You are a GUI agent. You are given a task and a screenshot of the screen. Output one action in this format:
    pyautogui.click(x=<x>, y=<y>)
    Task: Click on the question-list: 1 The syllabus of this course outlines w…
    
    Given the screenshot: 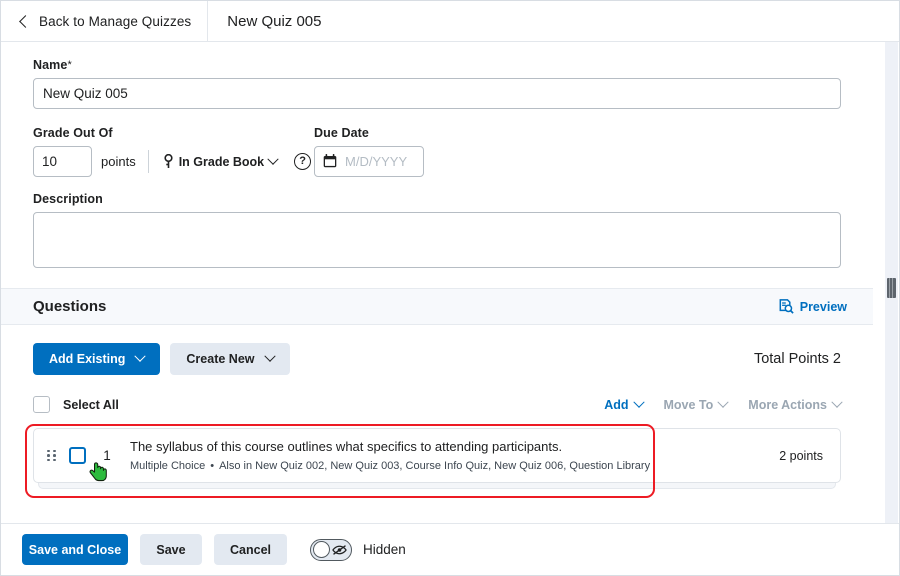 What is the action you would take?
    pyautogui.click(x=437, y=458)
    